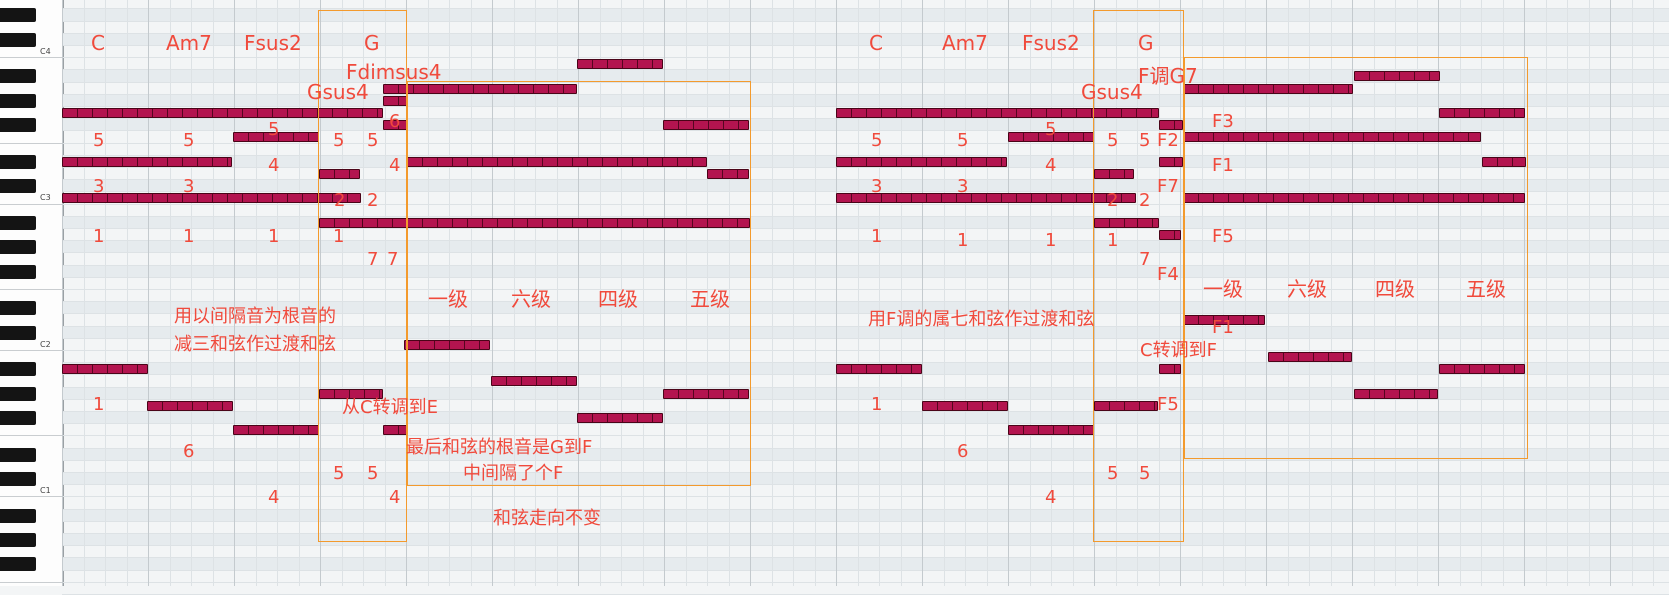 The height and width of the screenshot is (595, 1669). I want to click on right-chord-am7: Am7, so click(965, 43).